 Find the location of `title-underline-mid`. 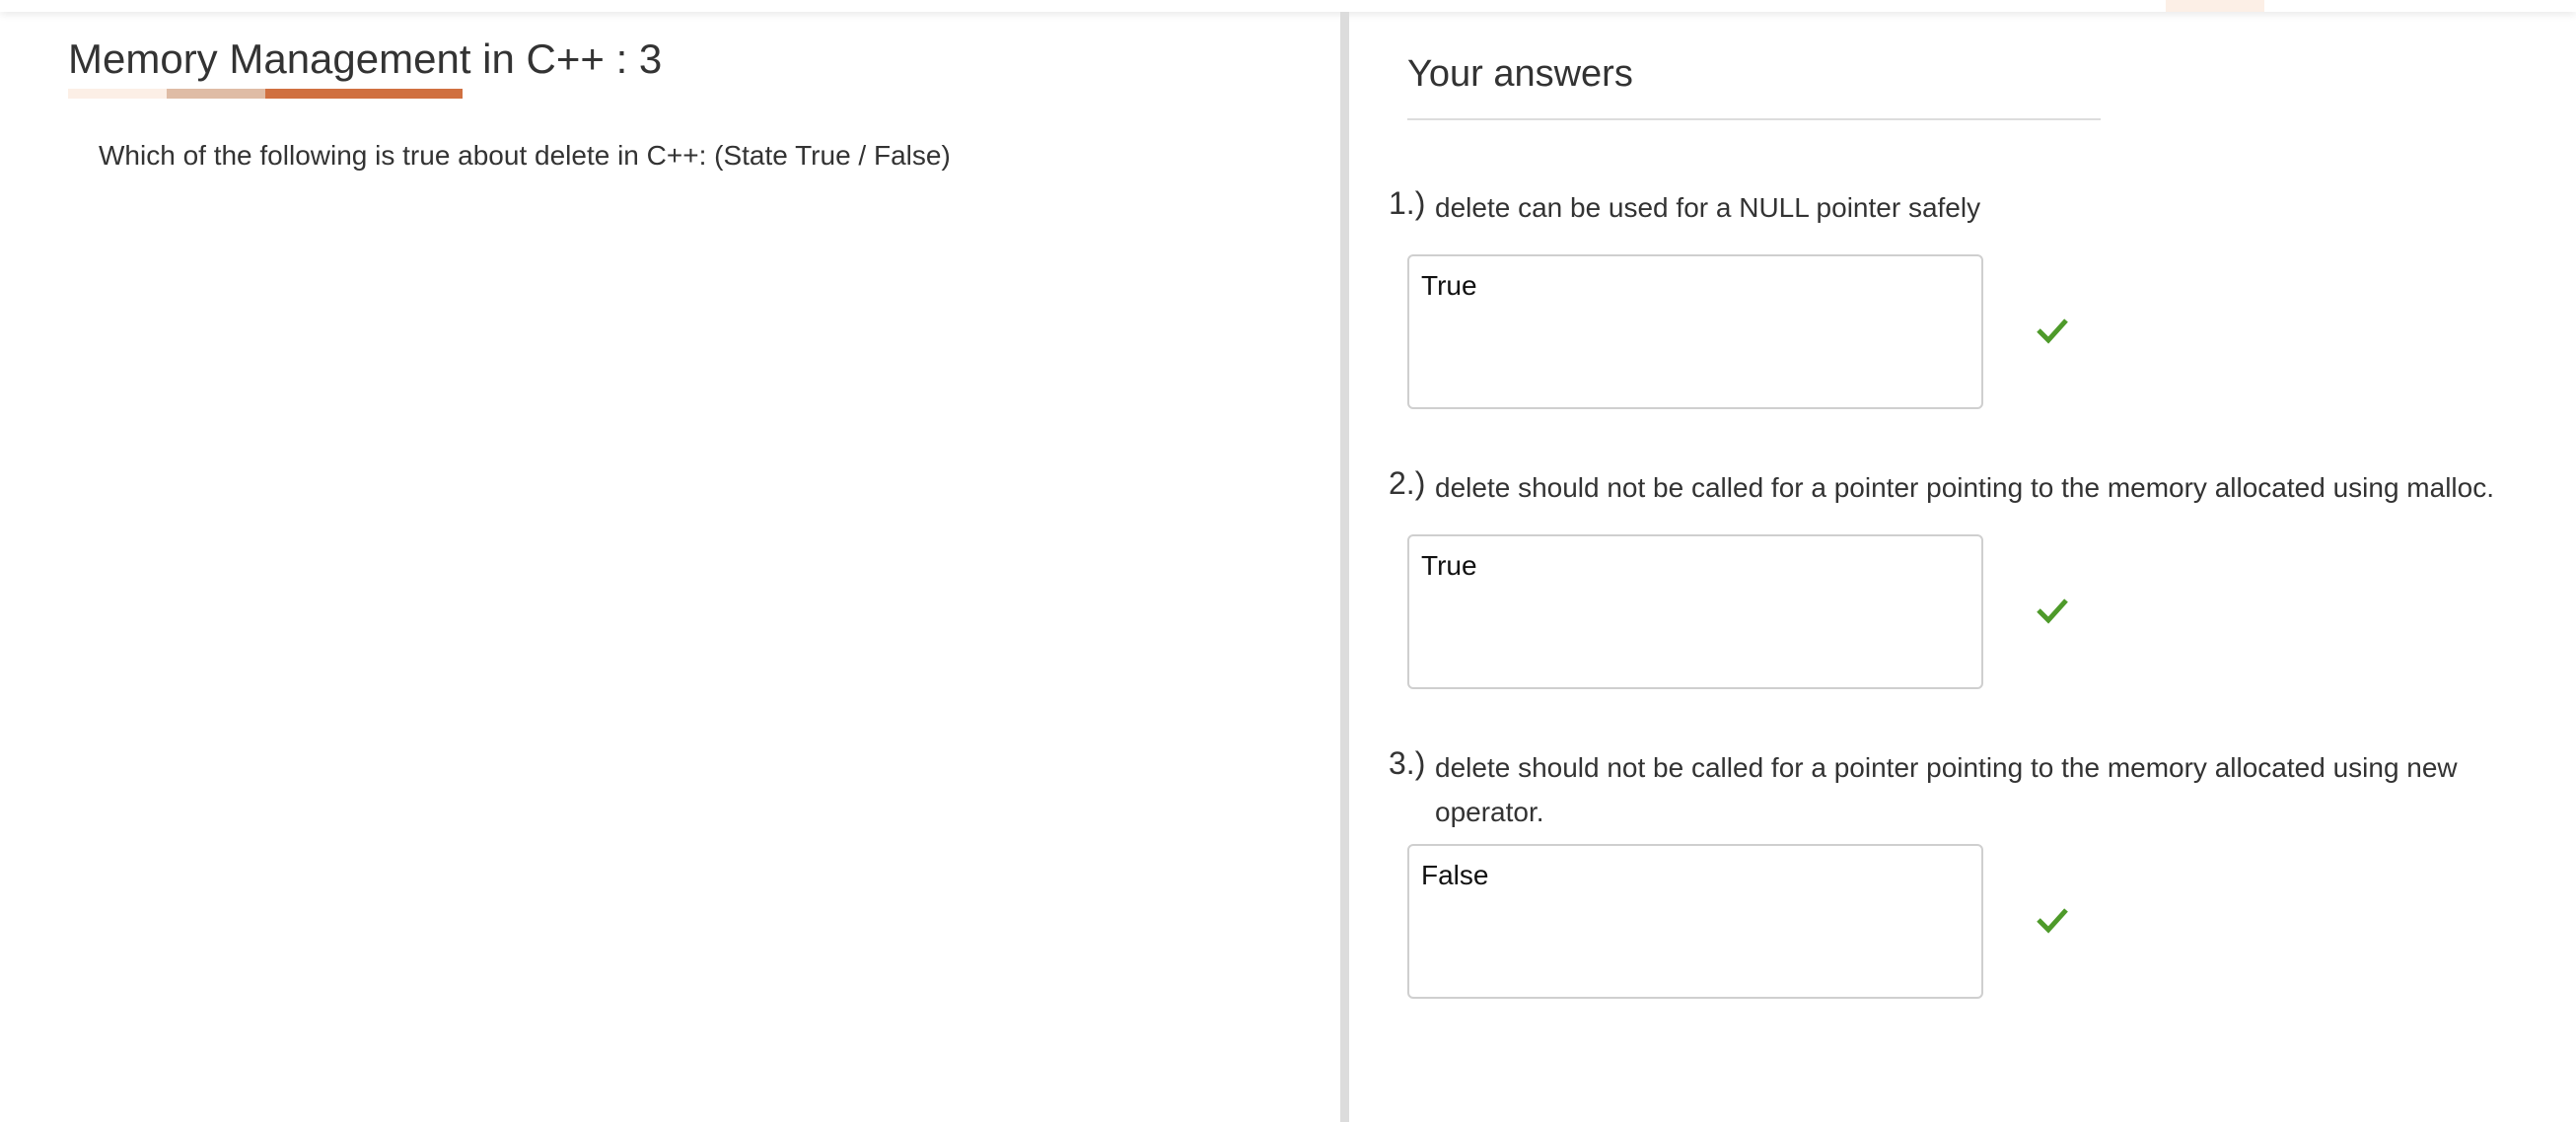

title-underline-mid is located at coordinates (216, 94).